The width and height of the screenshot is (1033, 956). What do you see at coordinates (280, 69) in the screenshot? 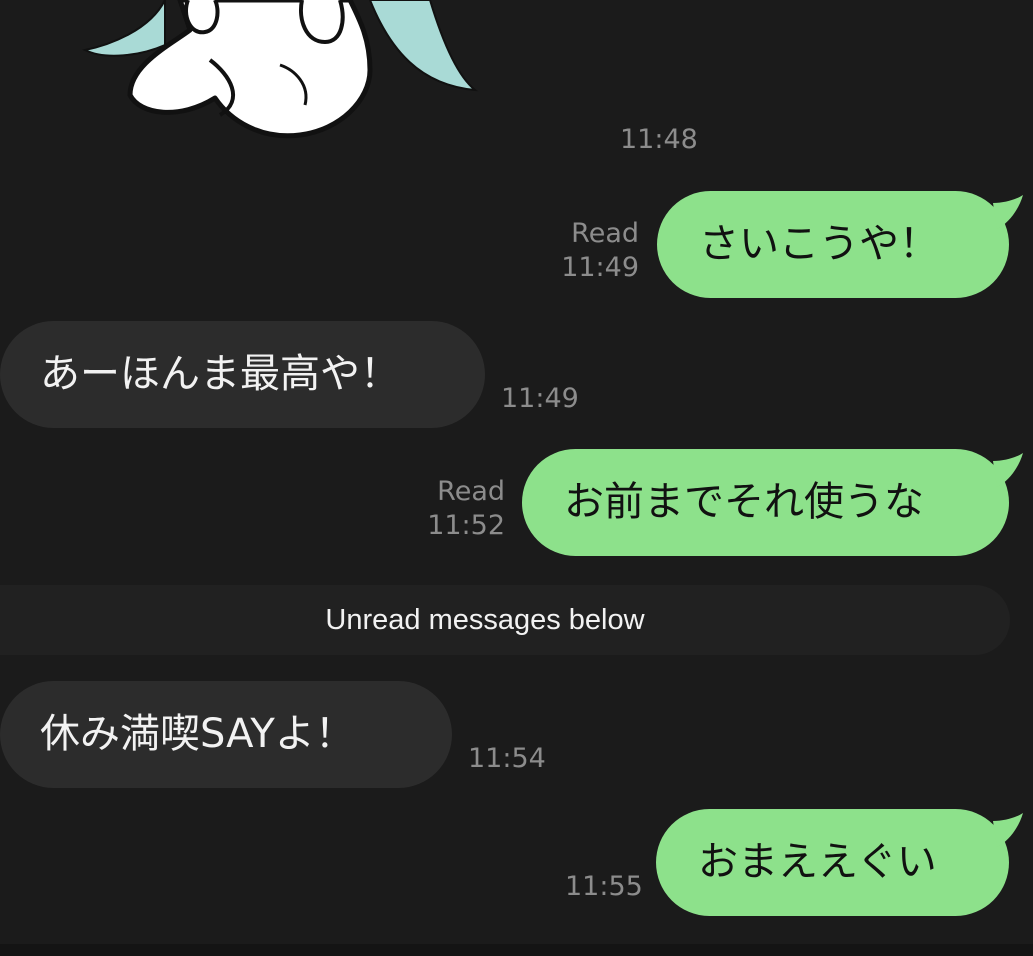
I see `sticker-character-icon` at bounding box center [280, 69].